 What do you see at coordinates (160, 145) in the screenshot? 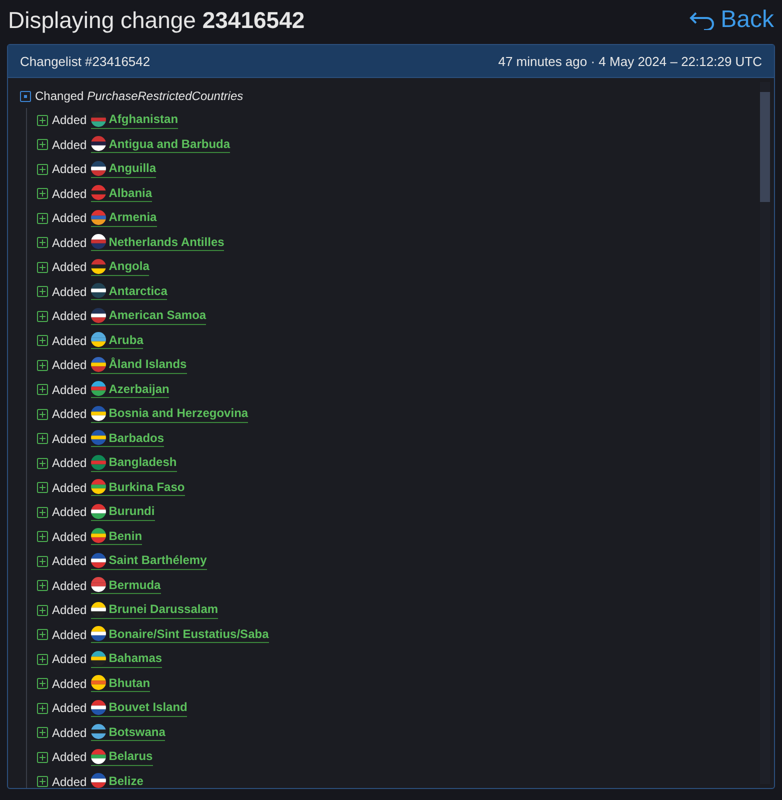
I see `country-link: Antigua and Barbuda` at bounding box center [160, 145].